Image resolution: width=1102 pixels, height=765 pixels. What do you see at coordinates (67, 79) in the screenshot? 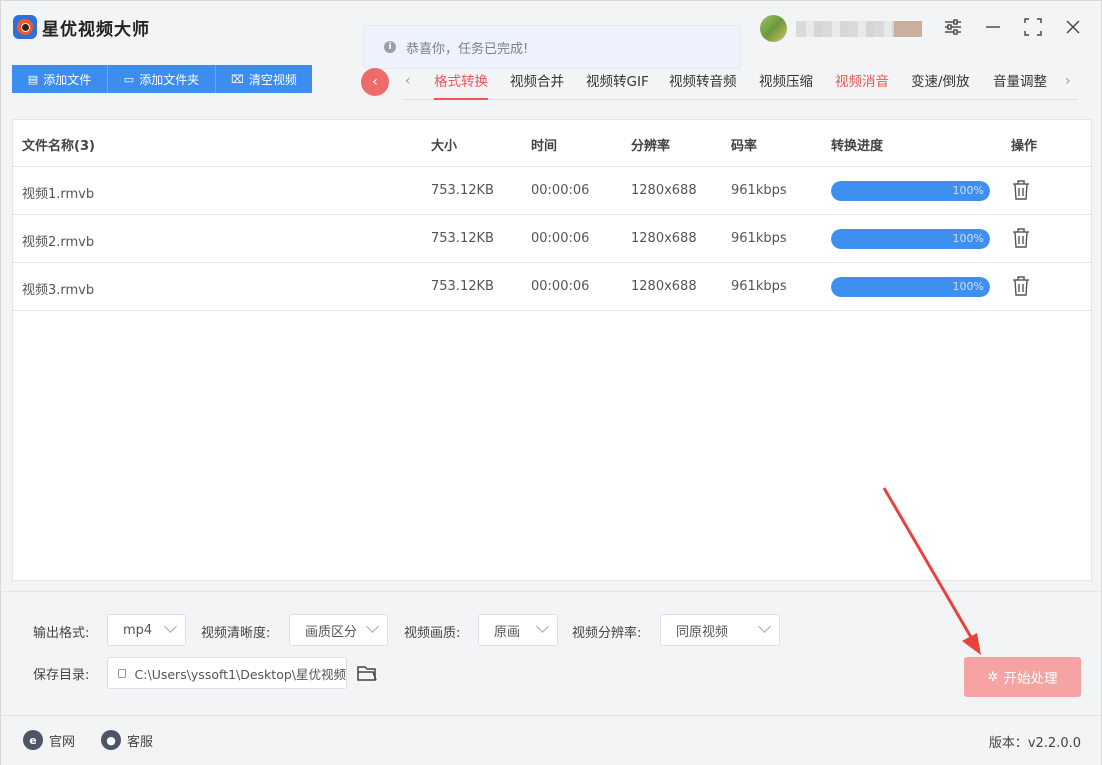
I see `add-file-label: 添加文件` at bounding box center [67, 79].